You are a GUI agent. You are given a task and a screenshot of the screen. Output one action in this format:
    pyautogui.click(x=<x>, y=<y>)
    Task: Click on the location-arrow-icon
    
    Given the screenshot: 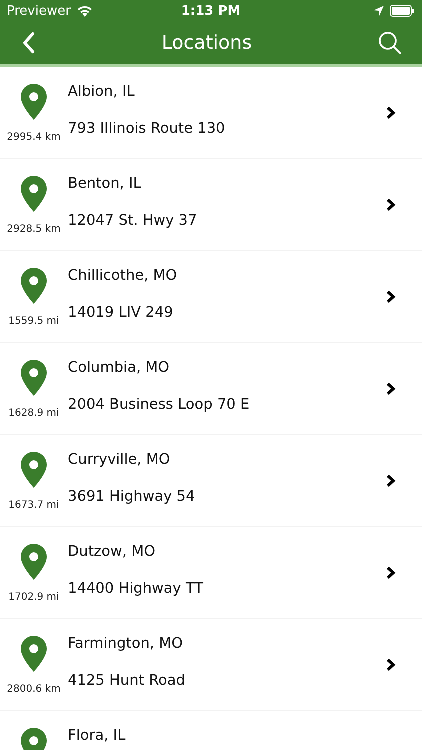 What is the action you would take?
    pyautogui.click(x=379, y=11)
    